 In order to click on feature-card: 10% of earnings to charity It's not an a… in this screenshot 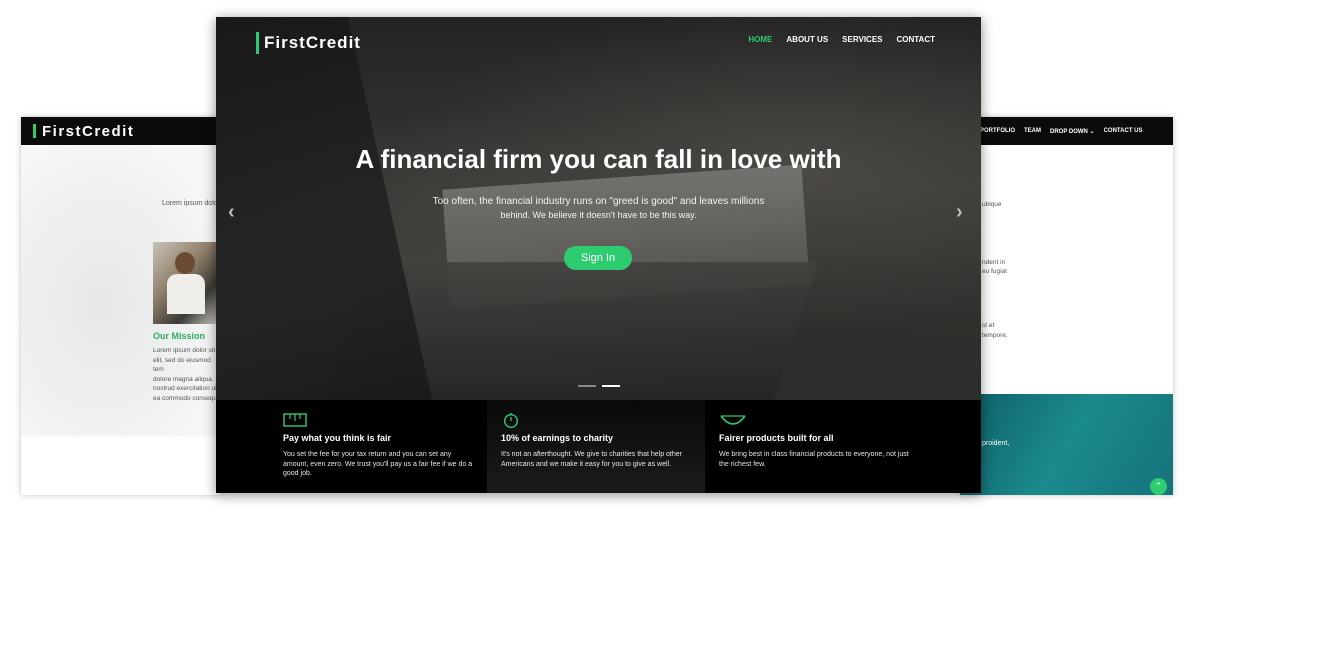, I will do `click(596, 446)`.